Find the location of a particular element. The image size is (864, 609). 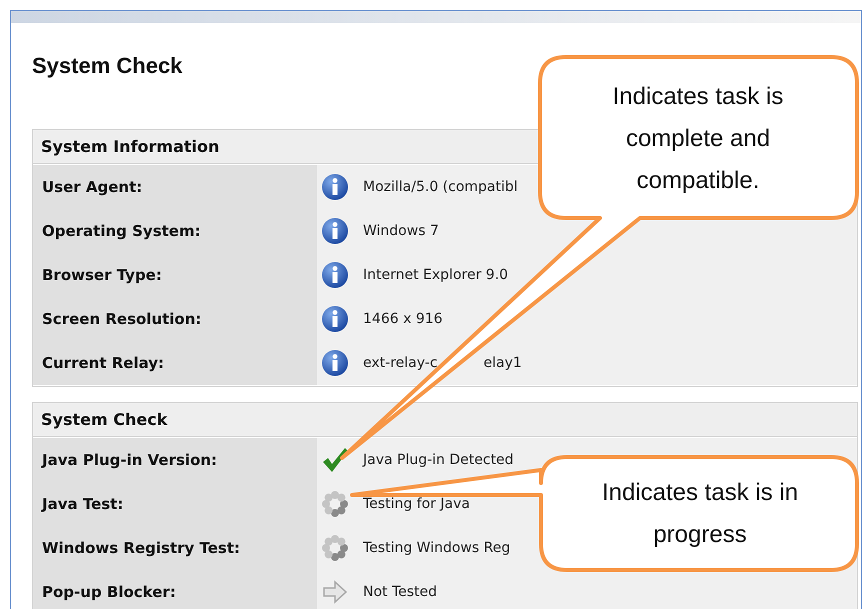

section-heading: System Check is located at coordinates (104, 419).